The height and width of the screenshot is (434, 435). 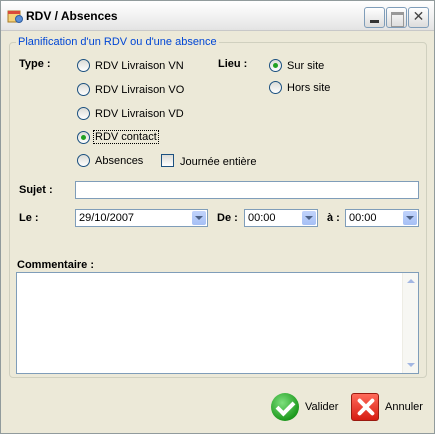 I want to click on cancel-label: Annuler, so click(x=404, y=407).